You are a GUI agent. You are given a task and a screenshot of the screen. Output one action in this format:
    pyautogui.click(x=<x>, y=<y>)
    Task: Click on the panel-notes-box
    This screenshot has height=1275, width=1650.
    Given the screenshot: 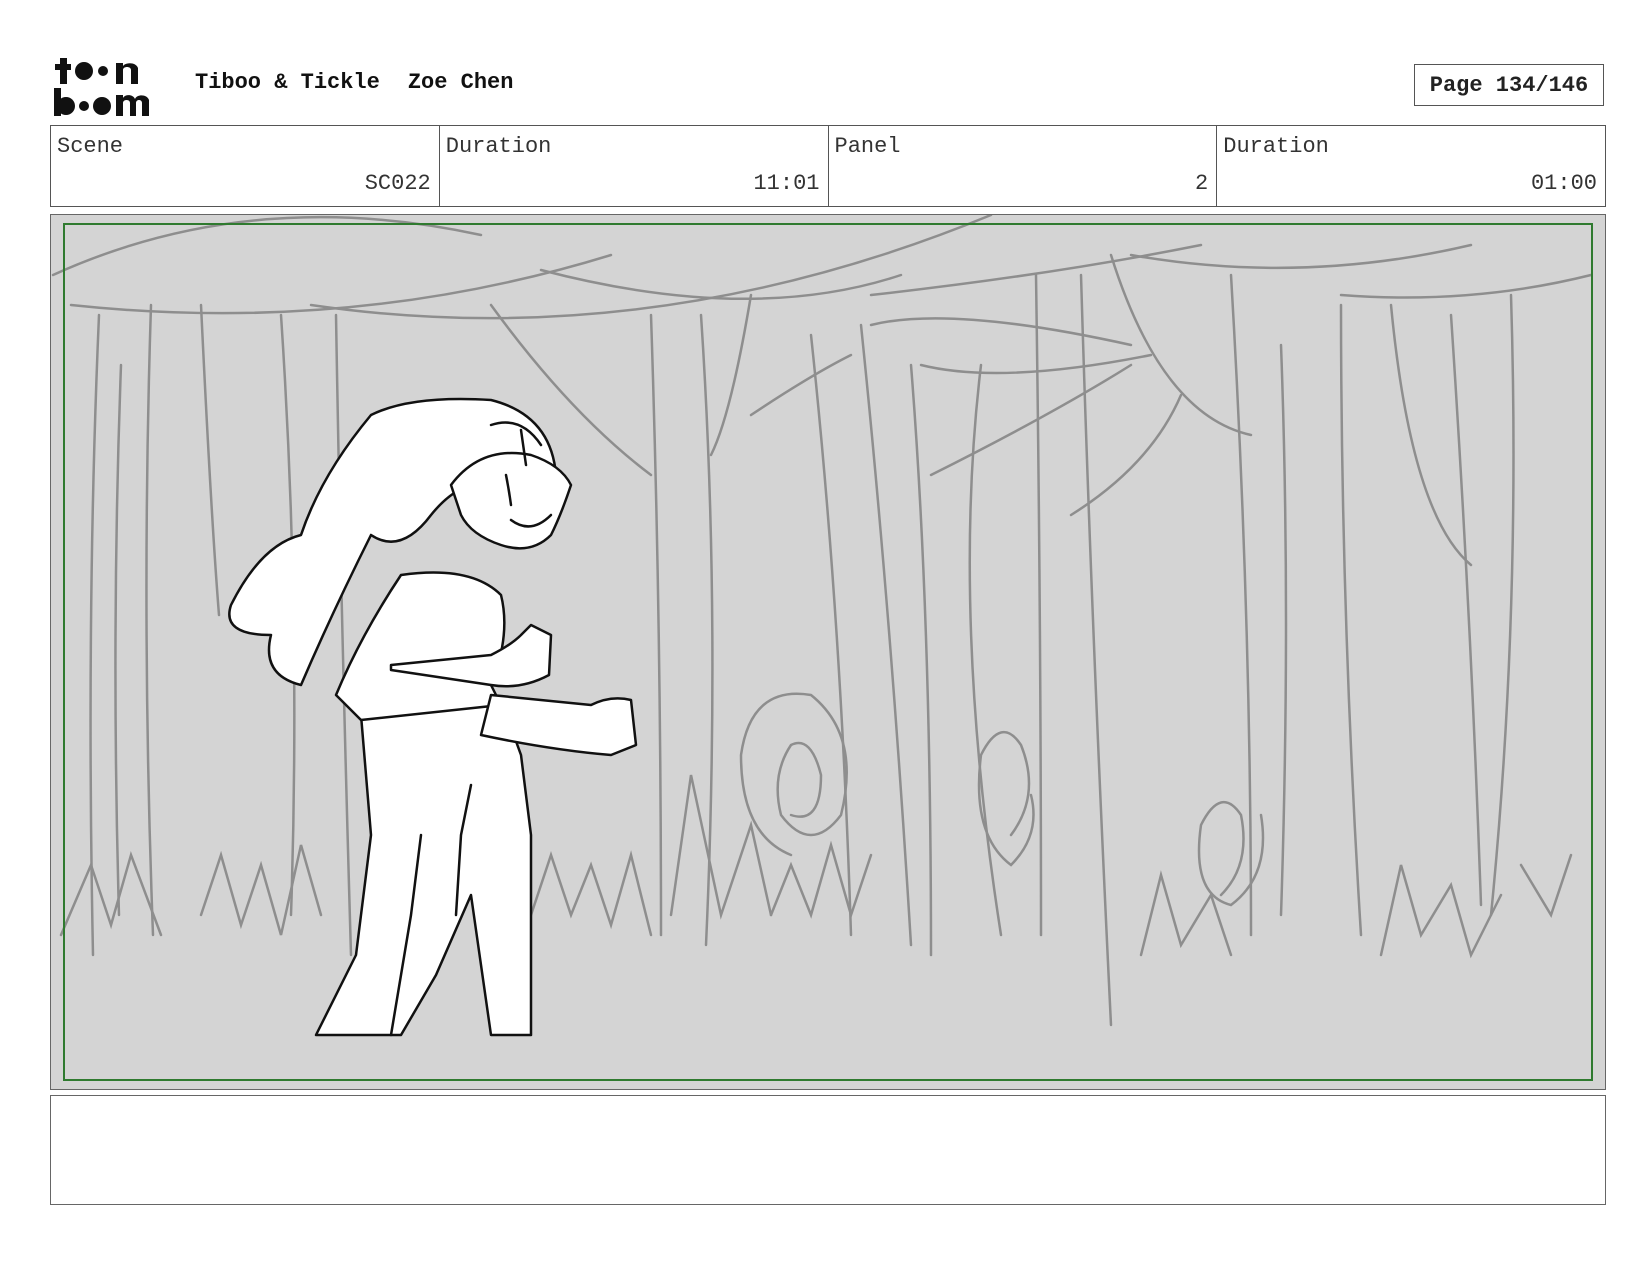 What is the action you would take?
    pyautogui.click(x=828, y=1150)
    